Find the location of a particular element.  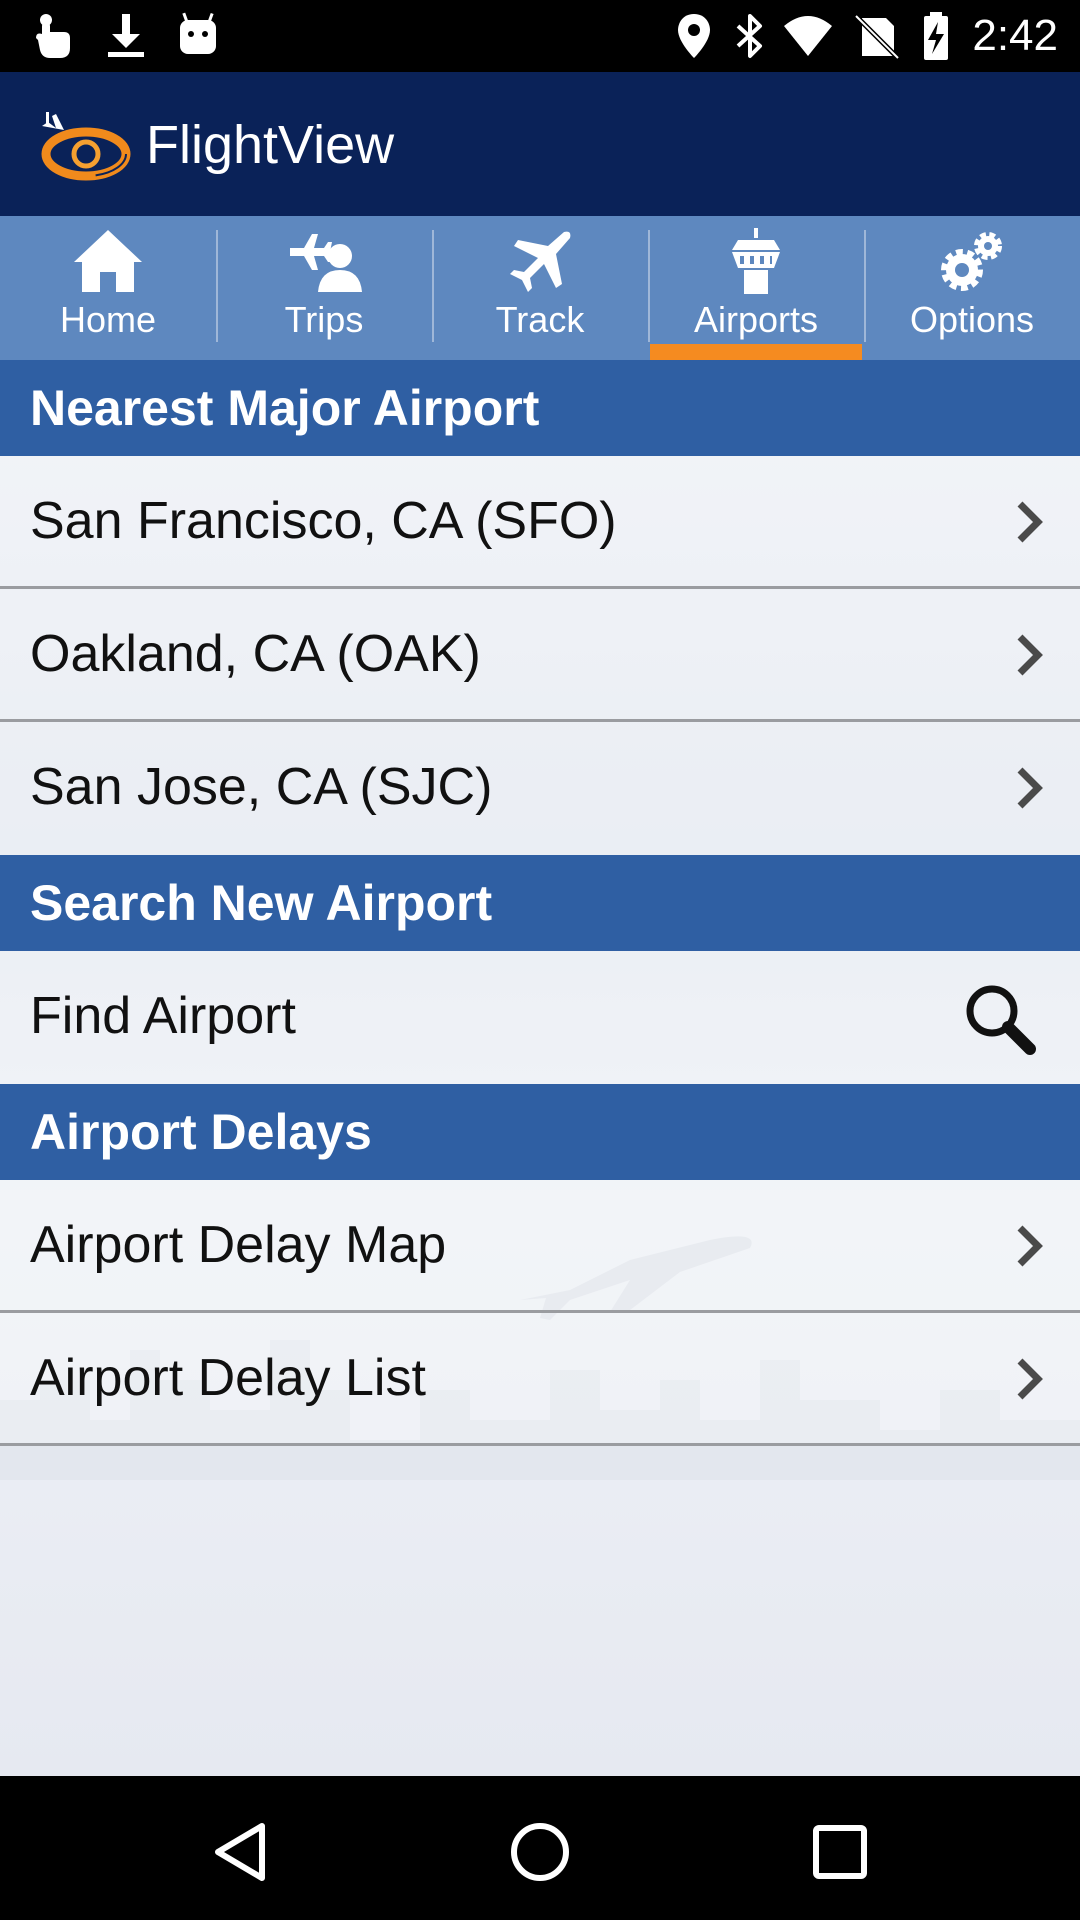

gears-icon is located at coordinates (971, 261).